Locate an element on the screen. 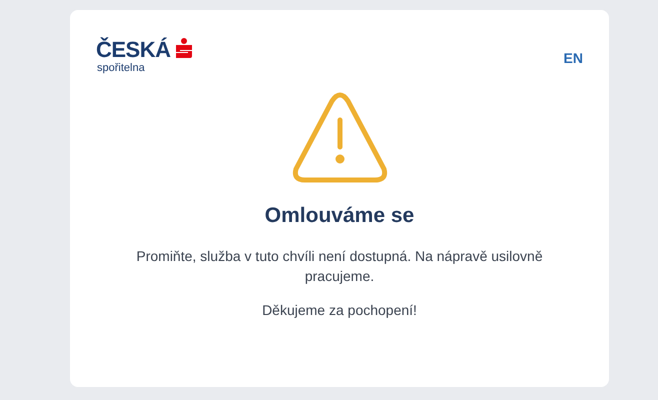 This screenshot has height=400, width=658. message-text: Děkujeme za pochopení! is located at coordinates (339, 310).